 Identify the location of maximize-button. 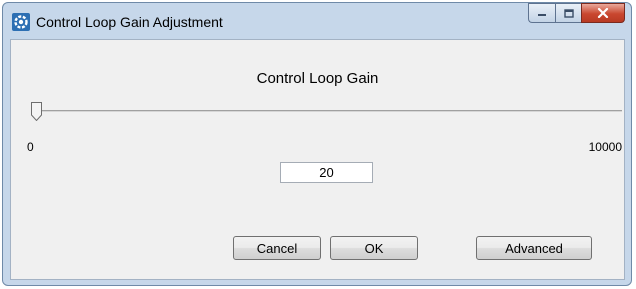
(568, 13).